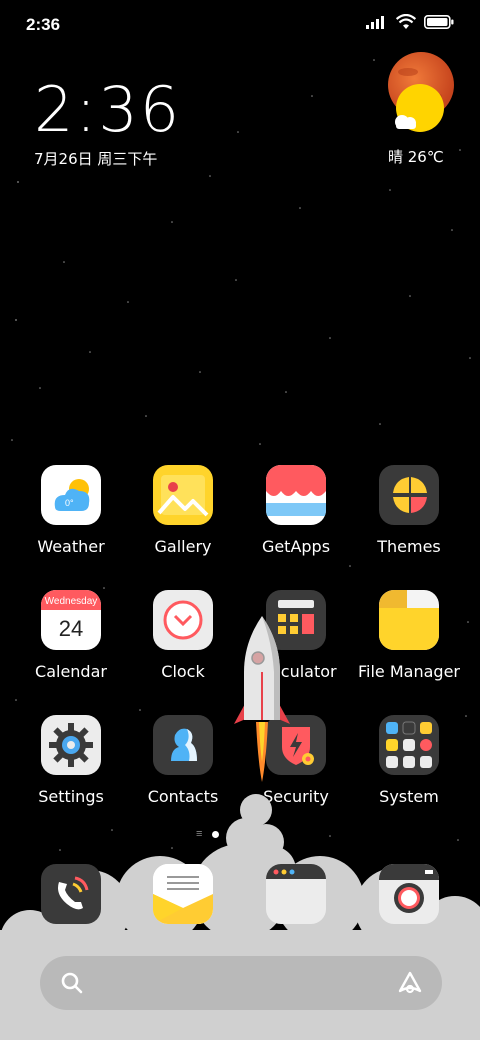 Image resolution: width=480 pixels, height=1040 pixels. I want to click on app-gallery: Gallery, so click(183, 510).